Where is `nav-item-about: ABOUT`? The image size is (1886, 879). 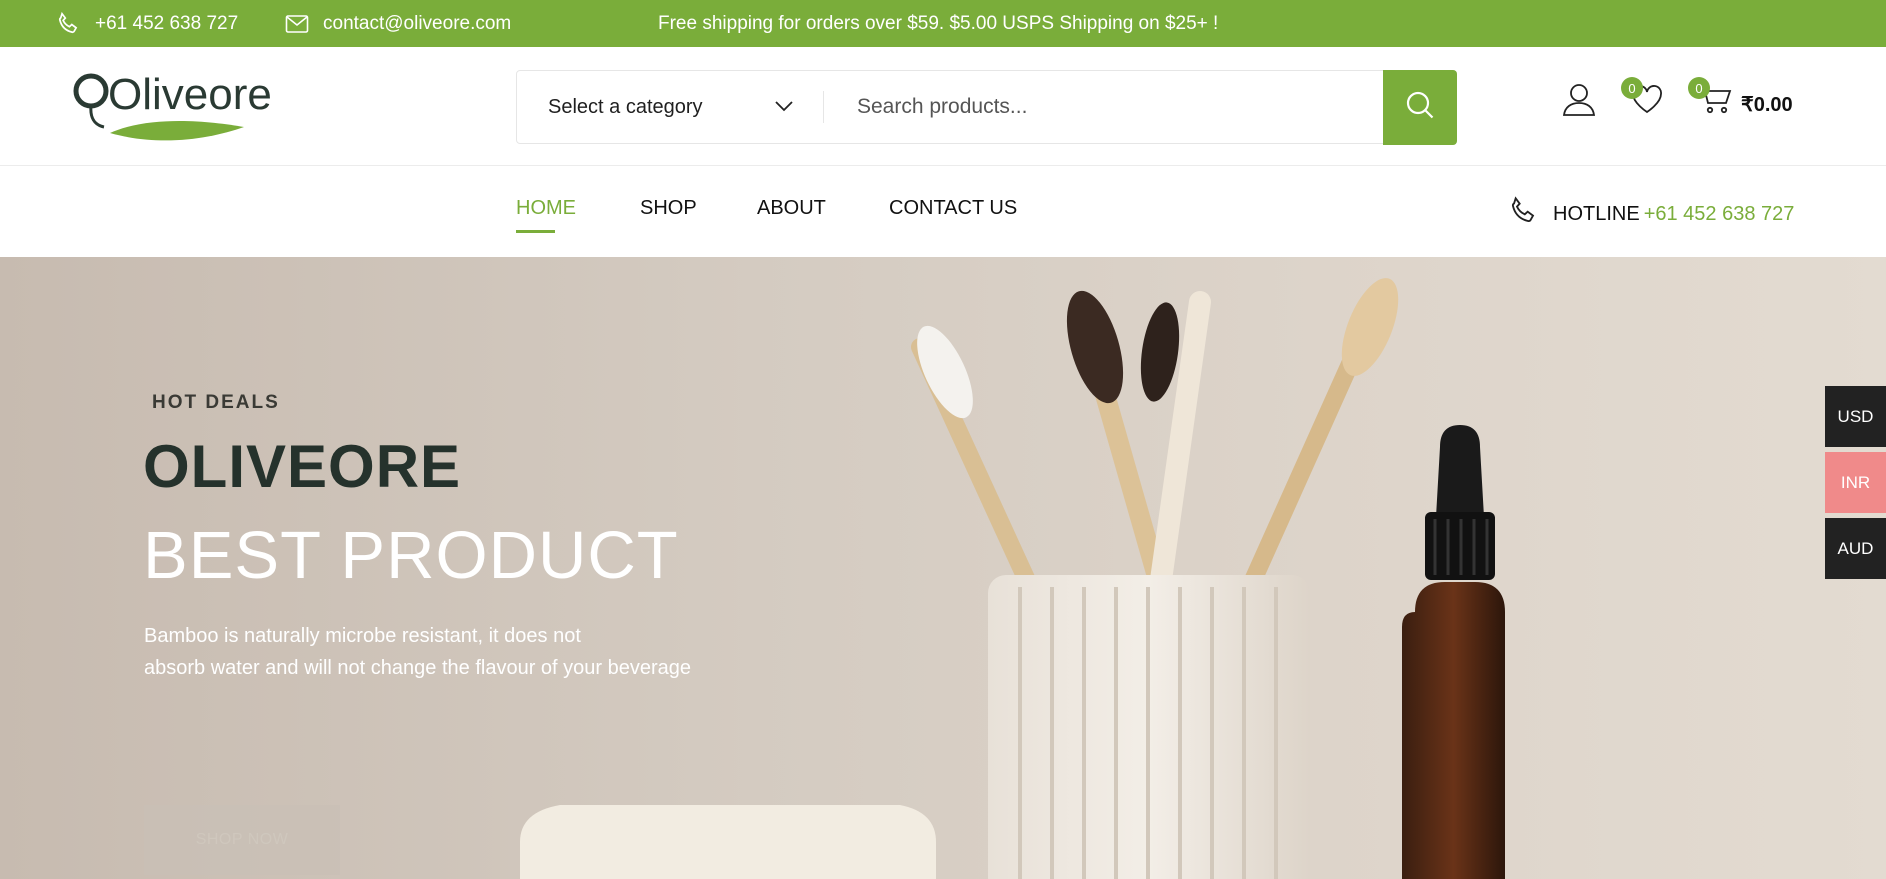 nav-item-about: ABOUT is located at coordinates (791, 208).